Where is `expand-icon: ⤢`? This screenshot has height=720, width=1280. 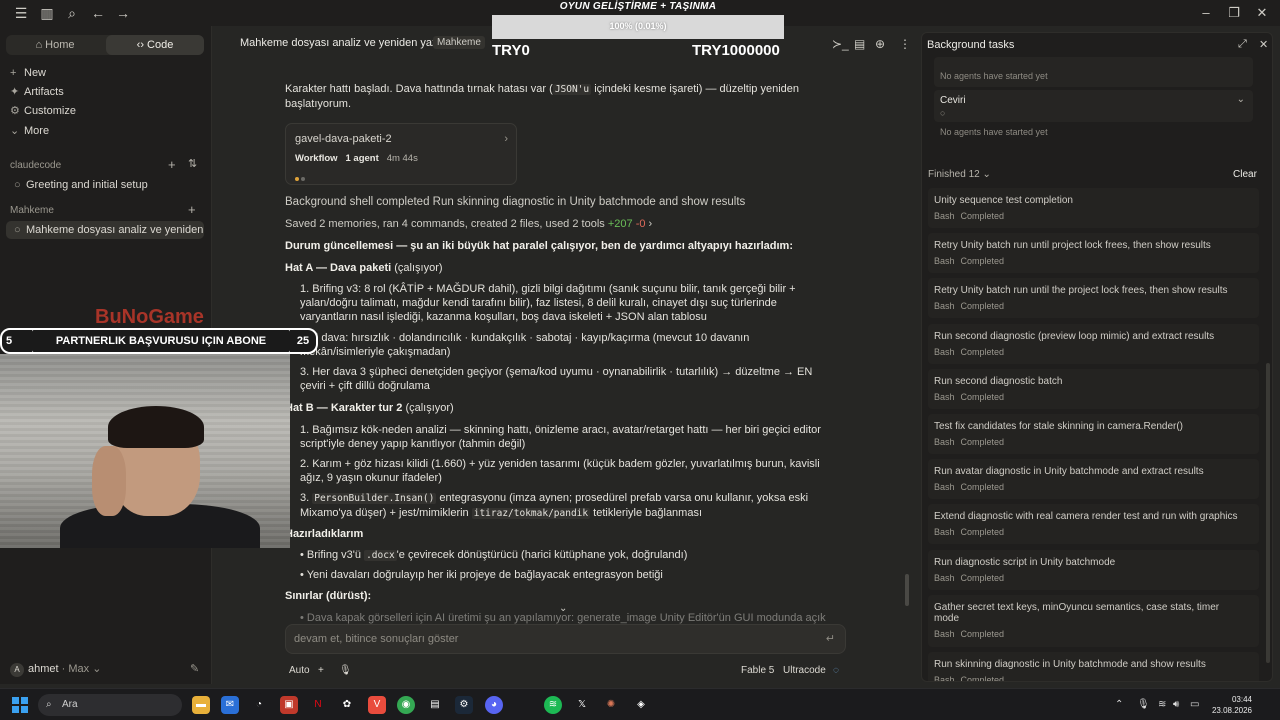 expand-icon: ⤢ is located at coordinates (1242, 44).